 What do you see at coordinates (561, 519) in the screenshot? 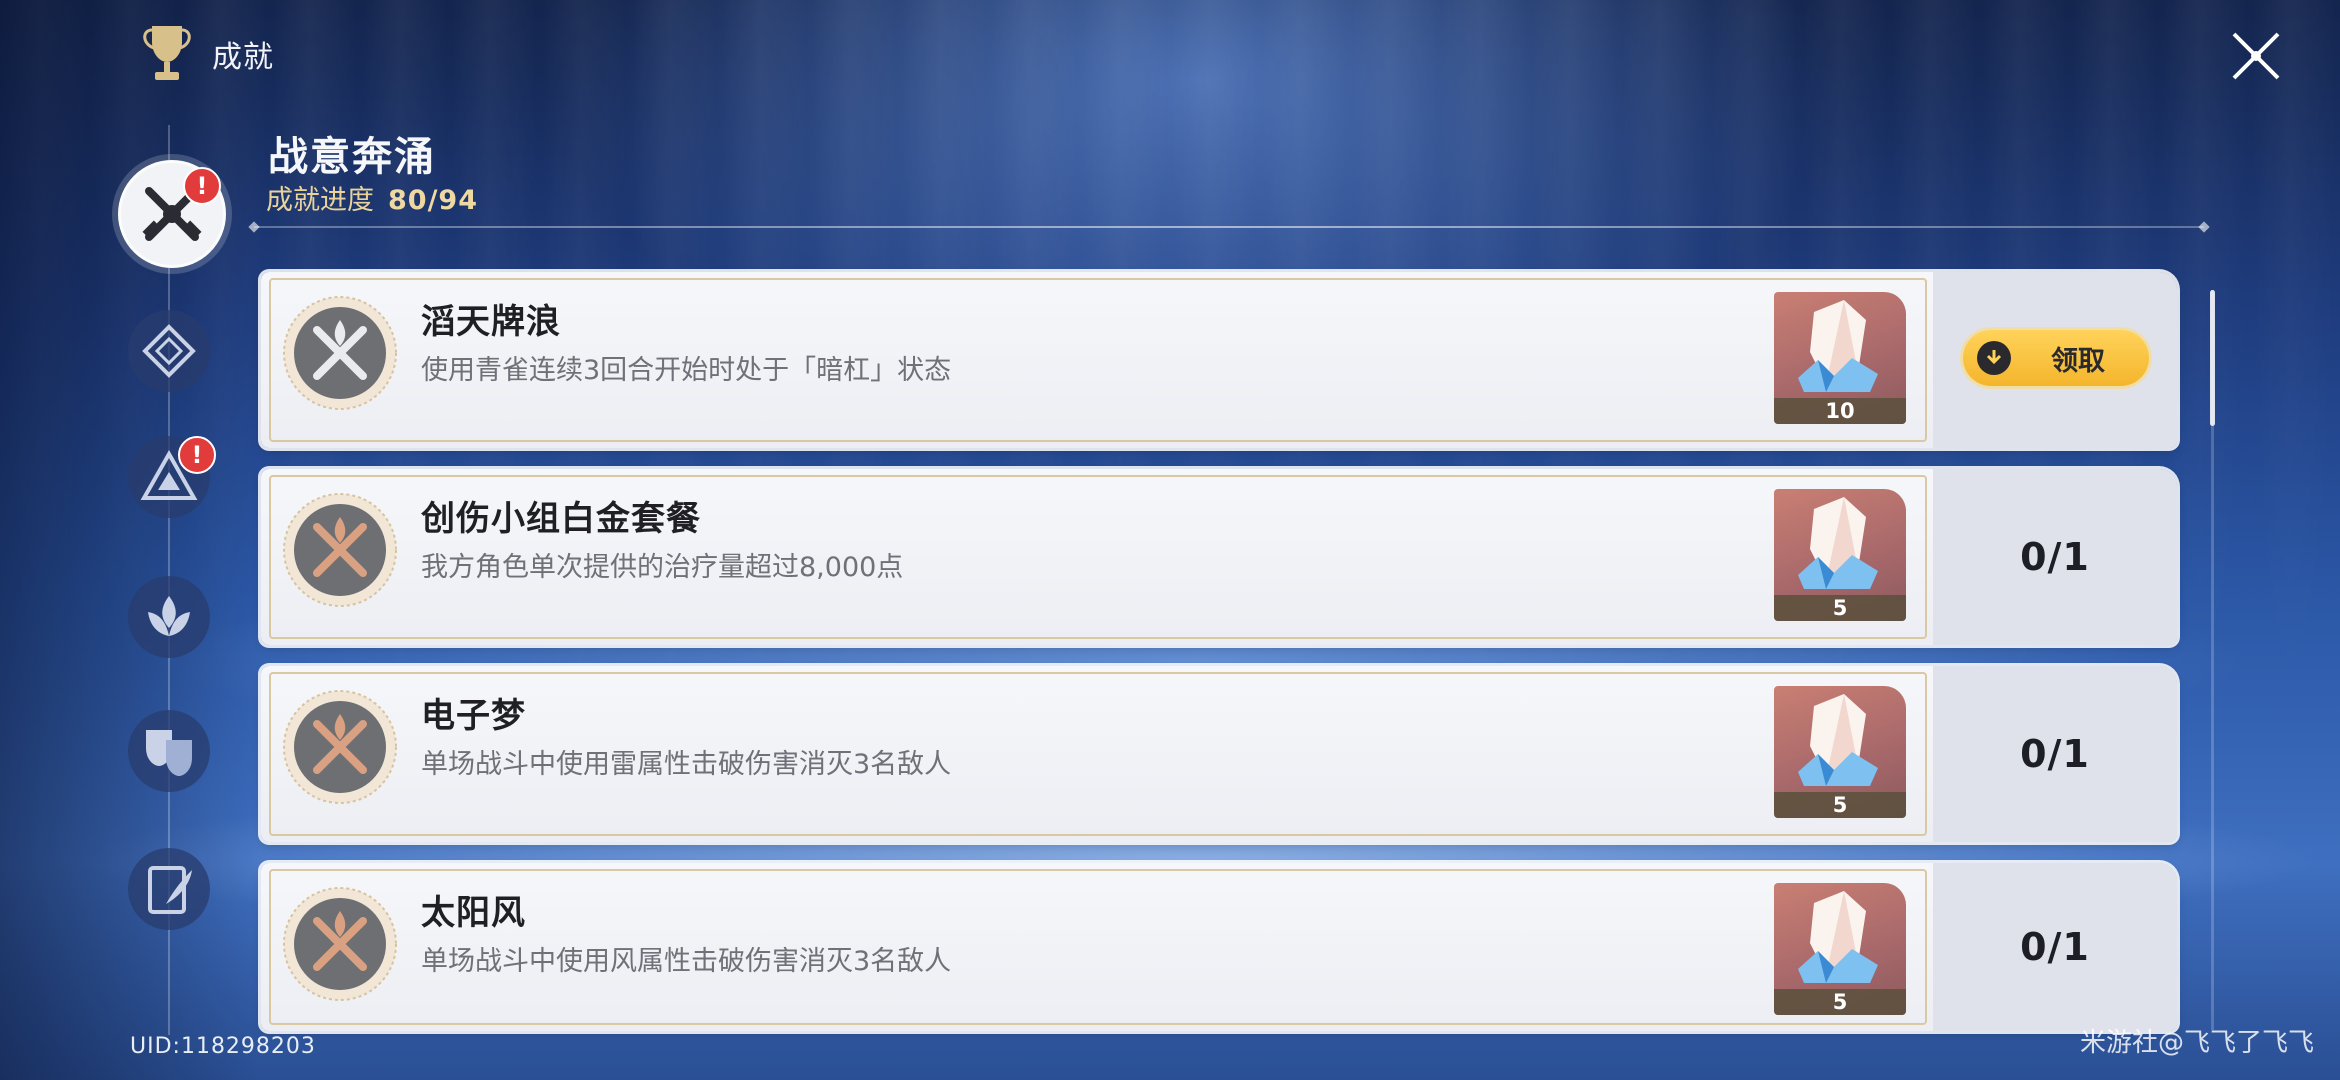
I see `achievement-name: 创伤小组白金套餐` at bounding box center [561, 519].